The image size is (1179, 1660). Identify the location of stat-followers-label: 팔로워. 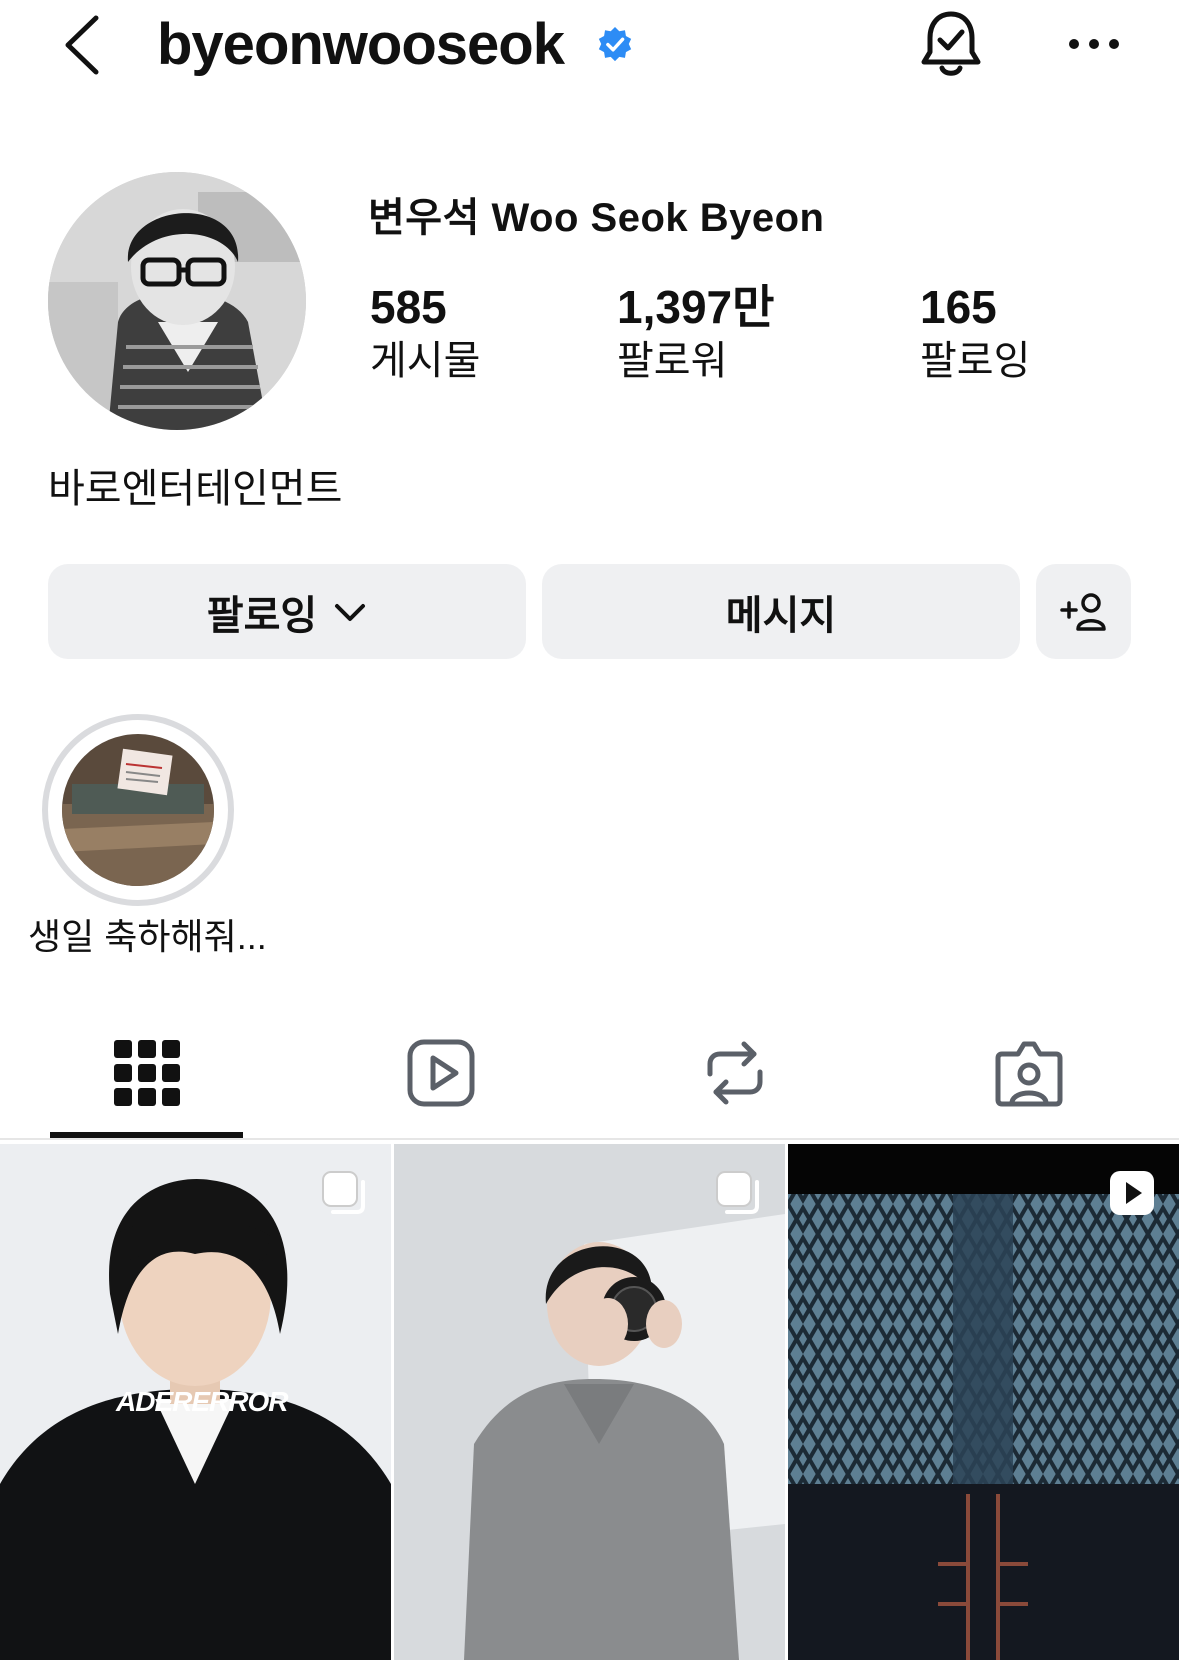
(672, 361).